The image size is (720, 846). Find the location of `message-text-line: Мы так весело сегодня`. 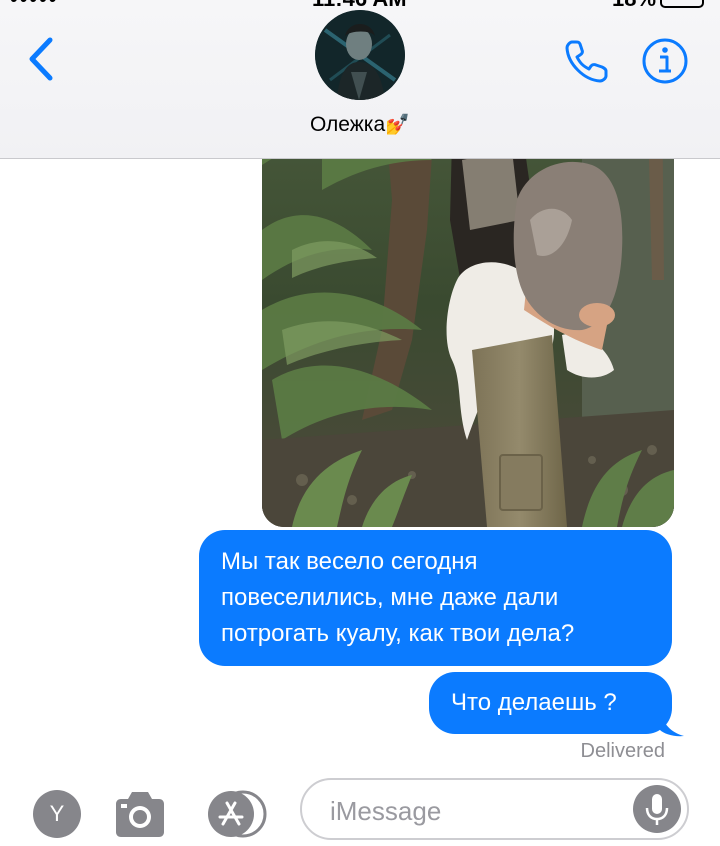

message-text-line: Мы так весело сегодня is located at coordinates (349, 561).